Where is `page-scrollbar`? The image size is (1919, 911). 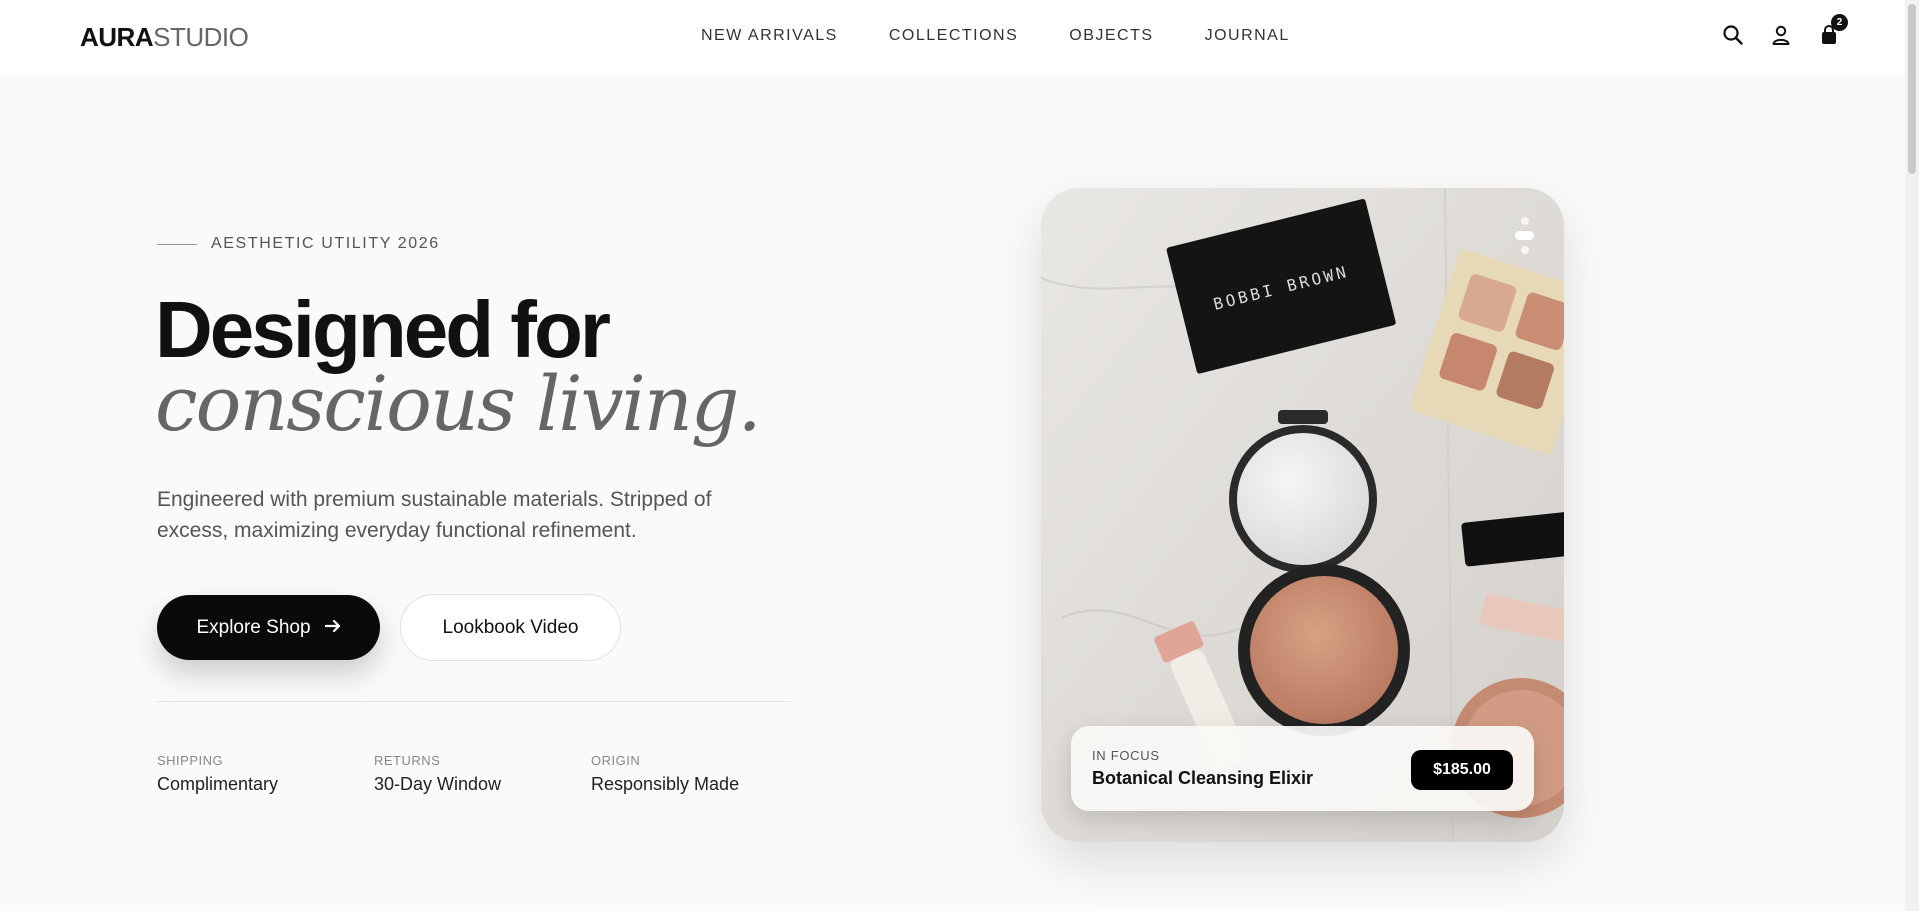
page-scrollbar is located at coordinates (1912, 455).